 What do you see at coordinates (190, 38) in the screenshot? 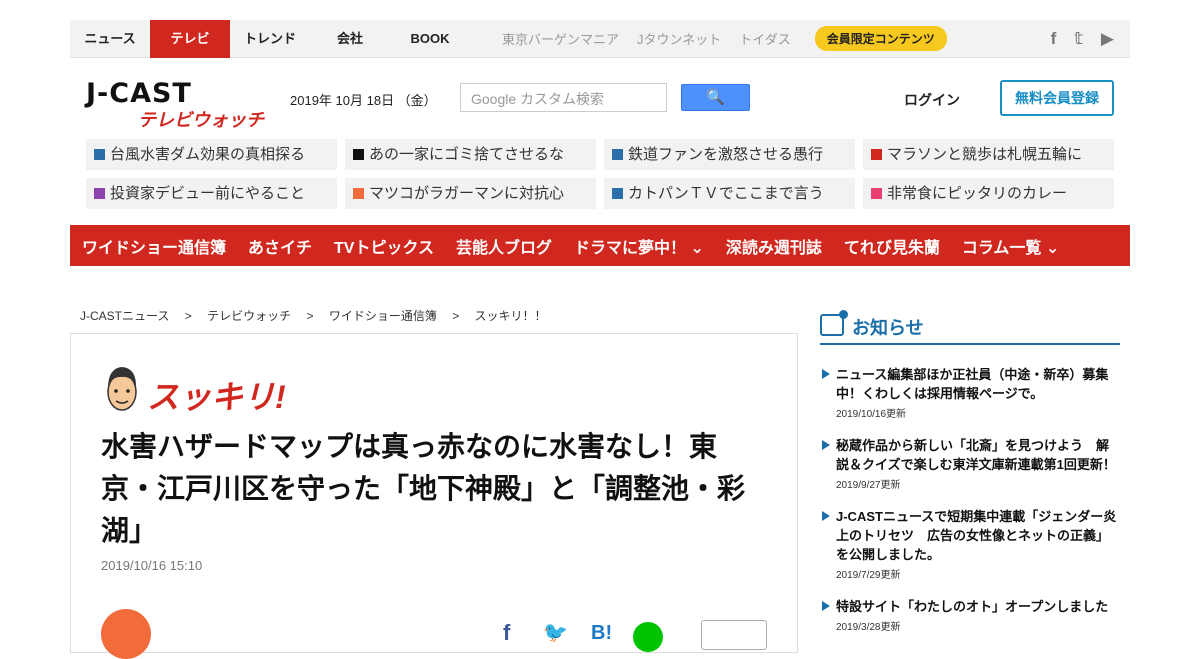
I see `topnav-tv: テレビ` at bounding box center [190, 38].